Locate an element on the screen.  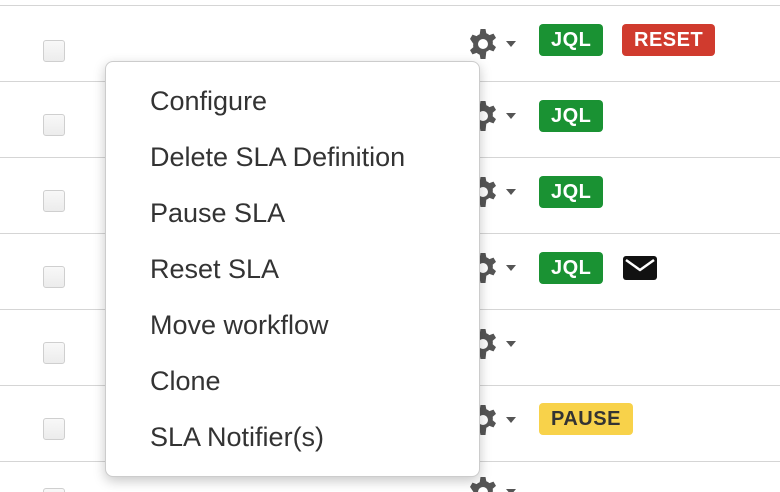
menu-item-move-workflow: Move workflow is located at coordinates (239, 325).